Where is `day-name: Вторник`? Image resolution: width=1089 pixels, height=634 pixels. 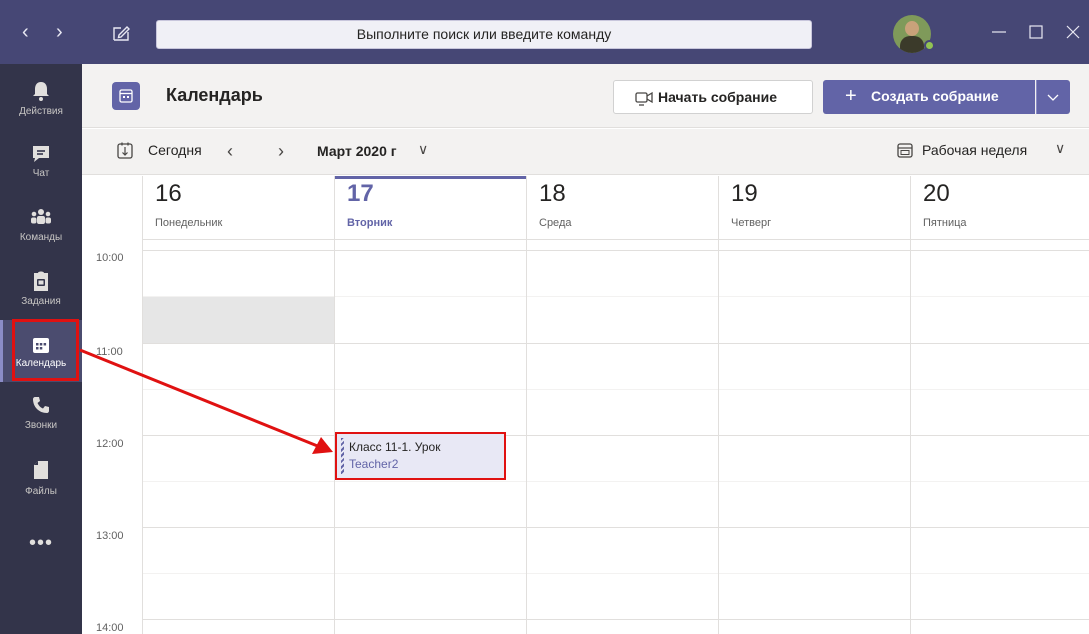
day-name: Вторник is located at coordinates (370, 223).